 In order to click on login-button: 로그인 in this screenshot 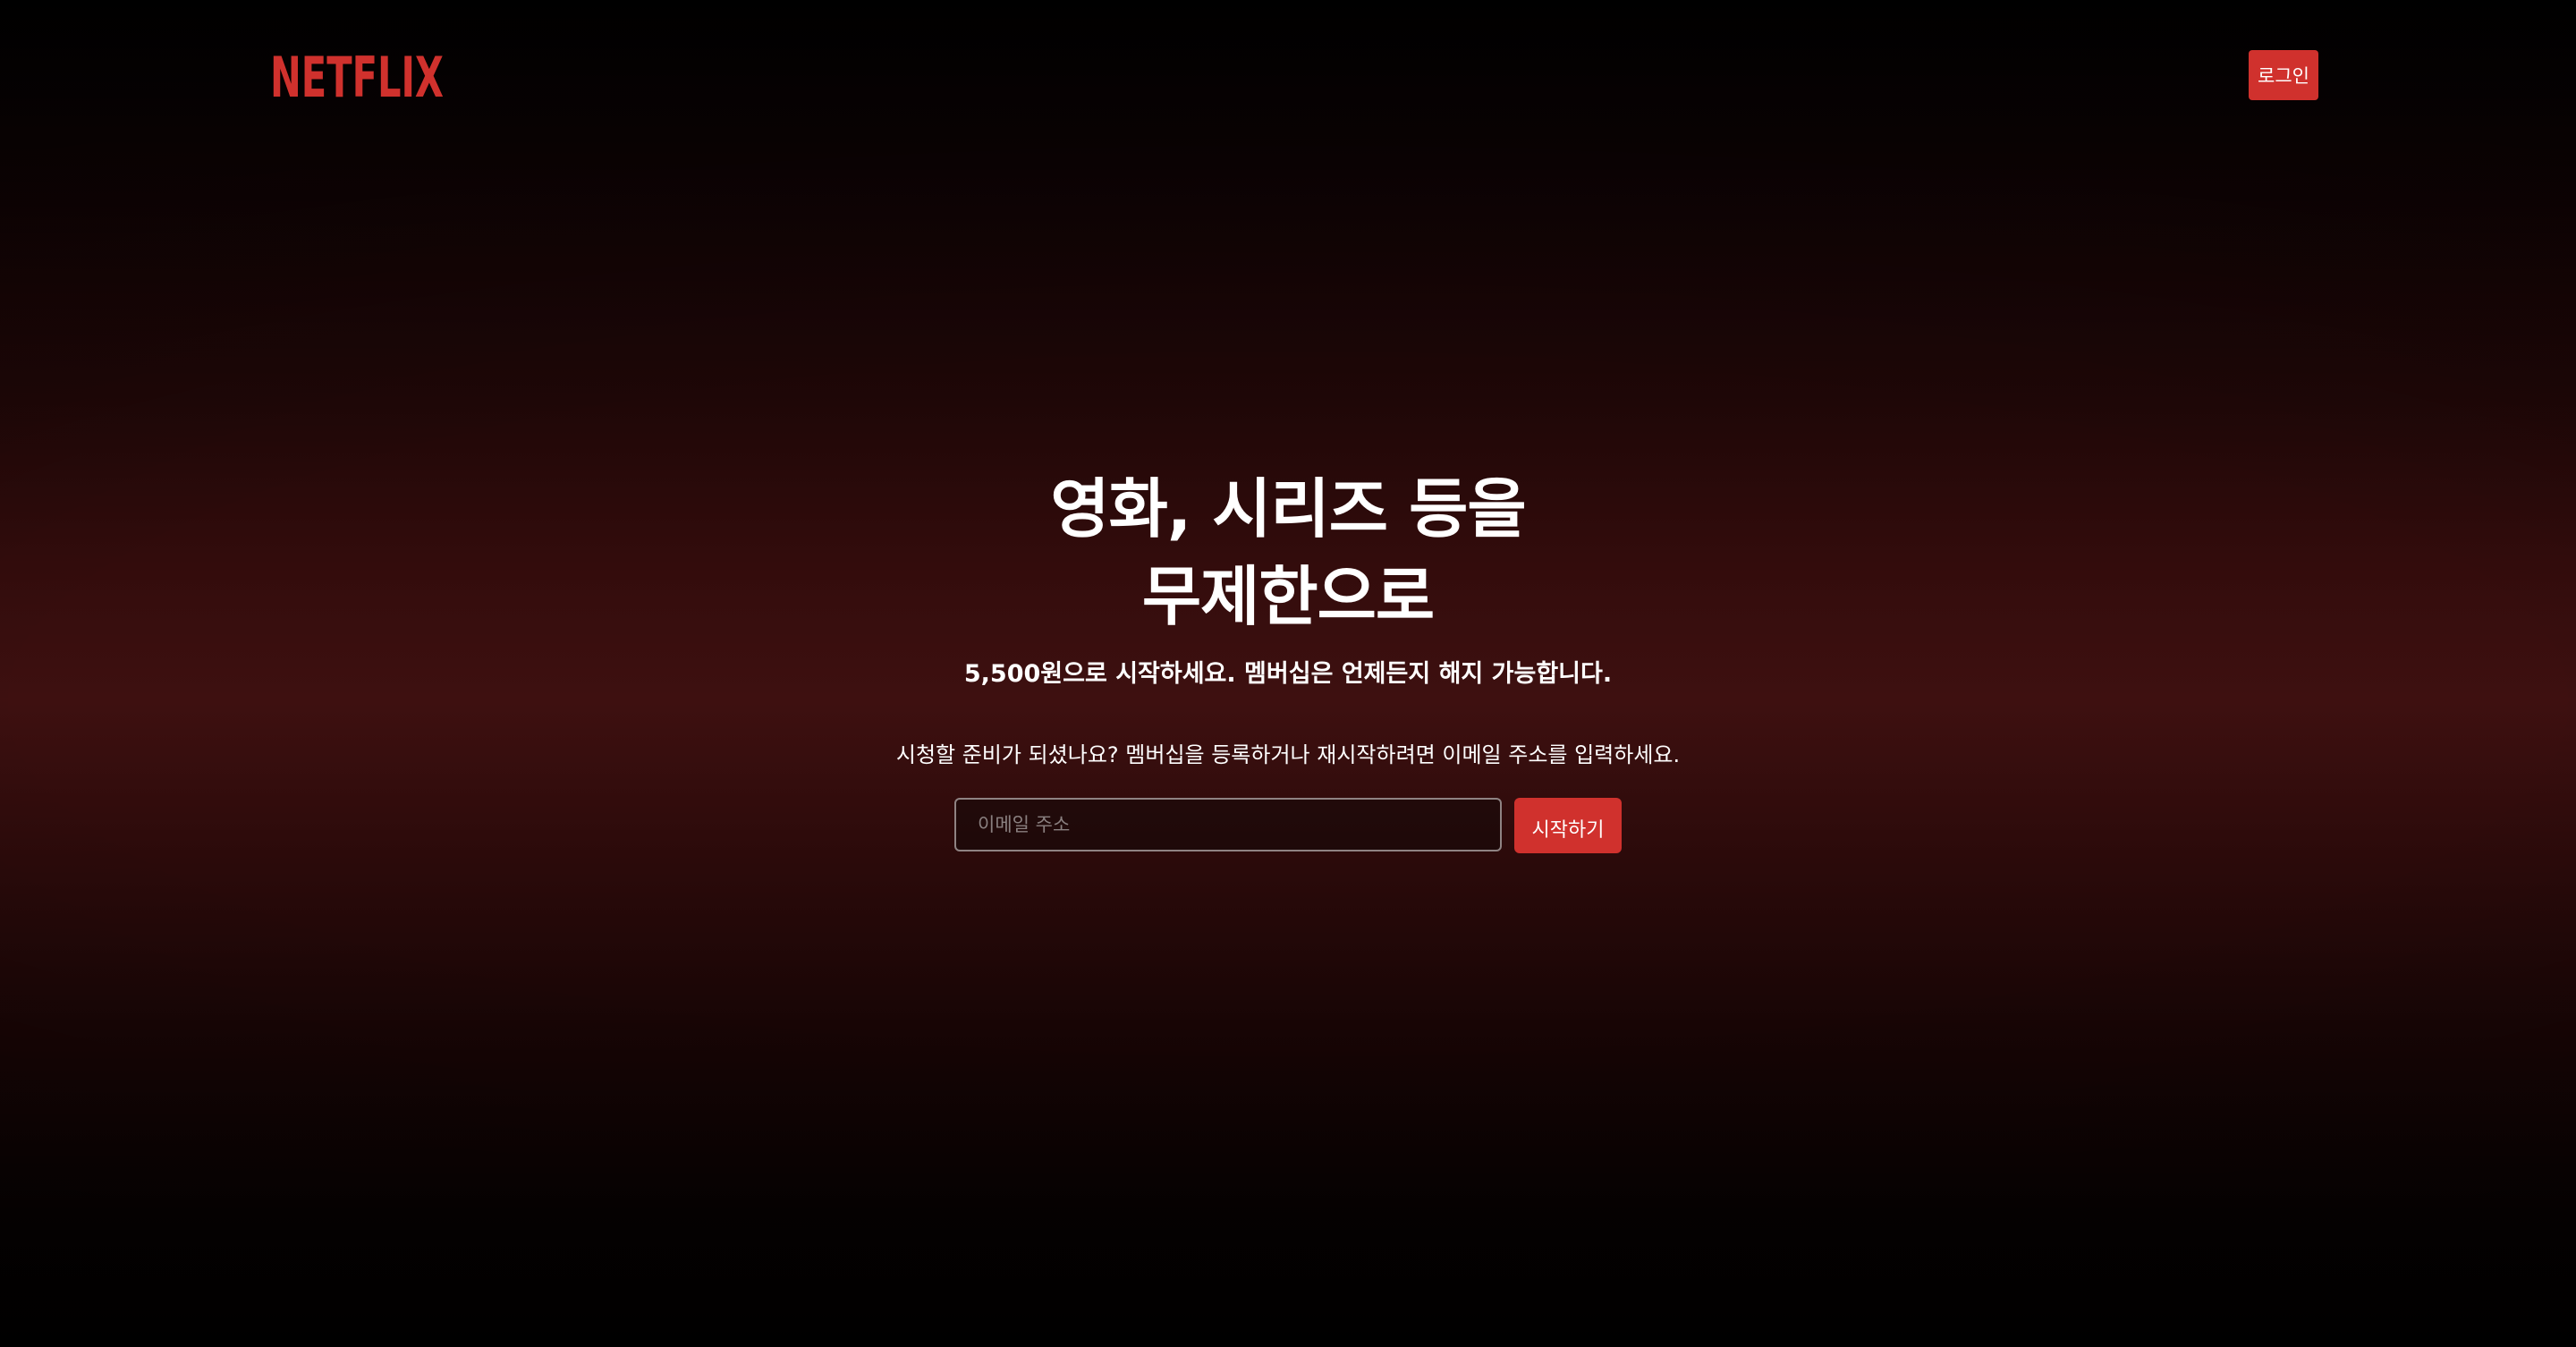, I will do `click(2283, 75)`.